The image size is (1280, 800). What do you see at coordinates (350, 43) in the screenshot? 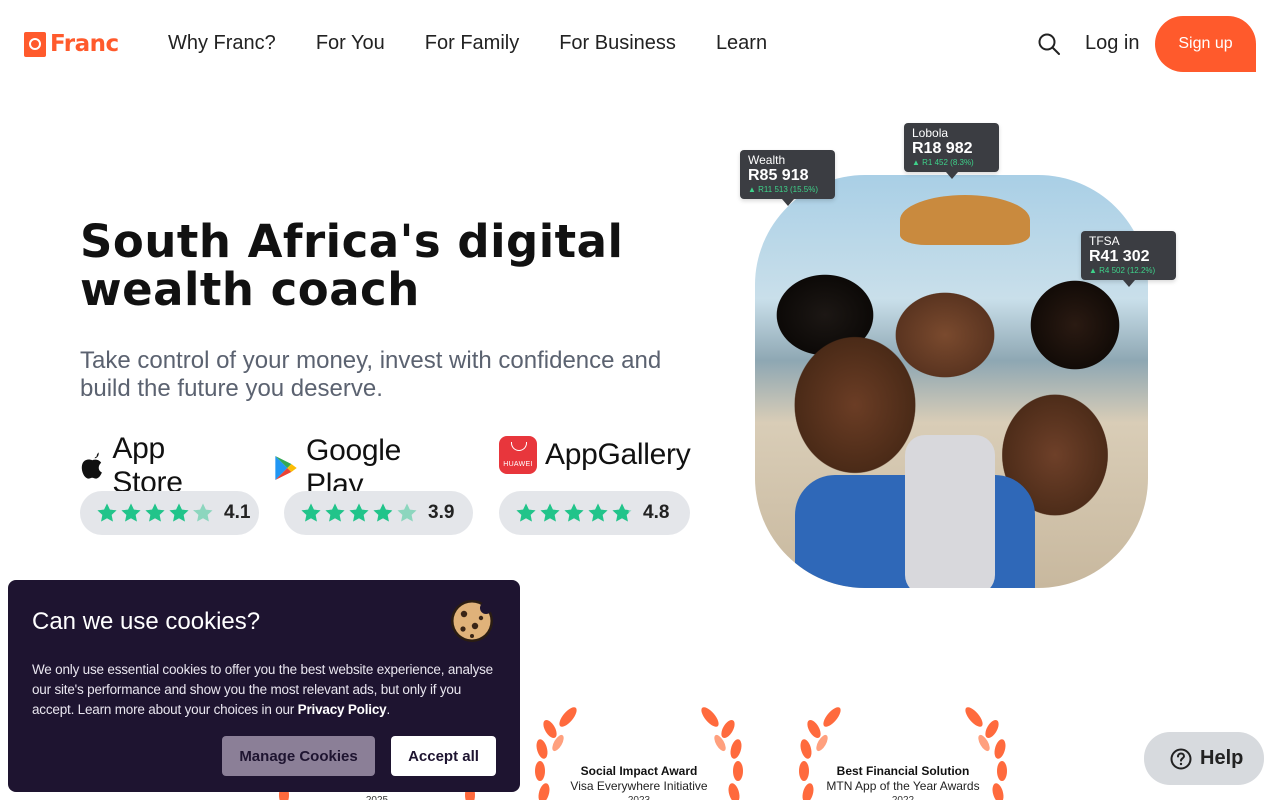
I see `nav-link-for-you: For You` at bounding box center [350, 43].